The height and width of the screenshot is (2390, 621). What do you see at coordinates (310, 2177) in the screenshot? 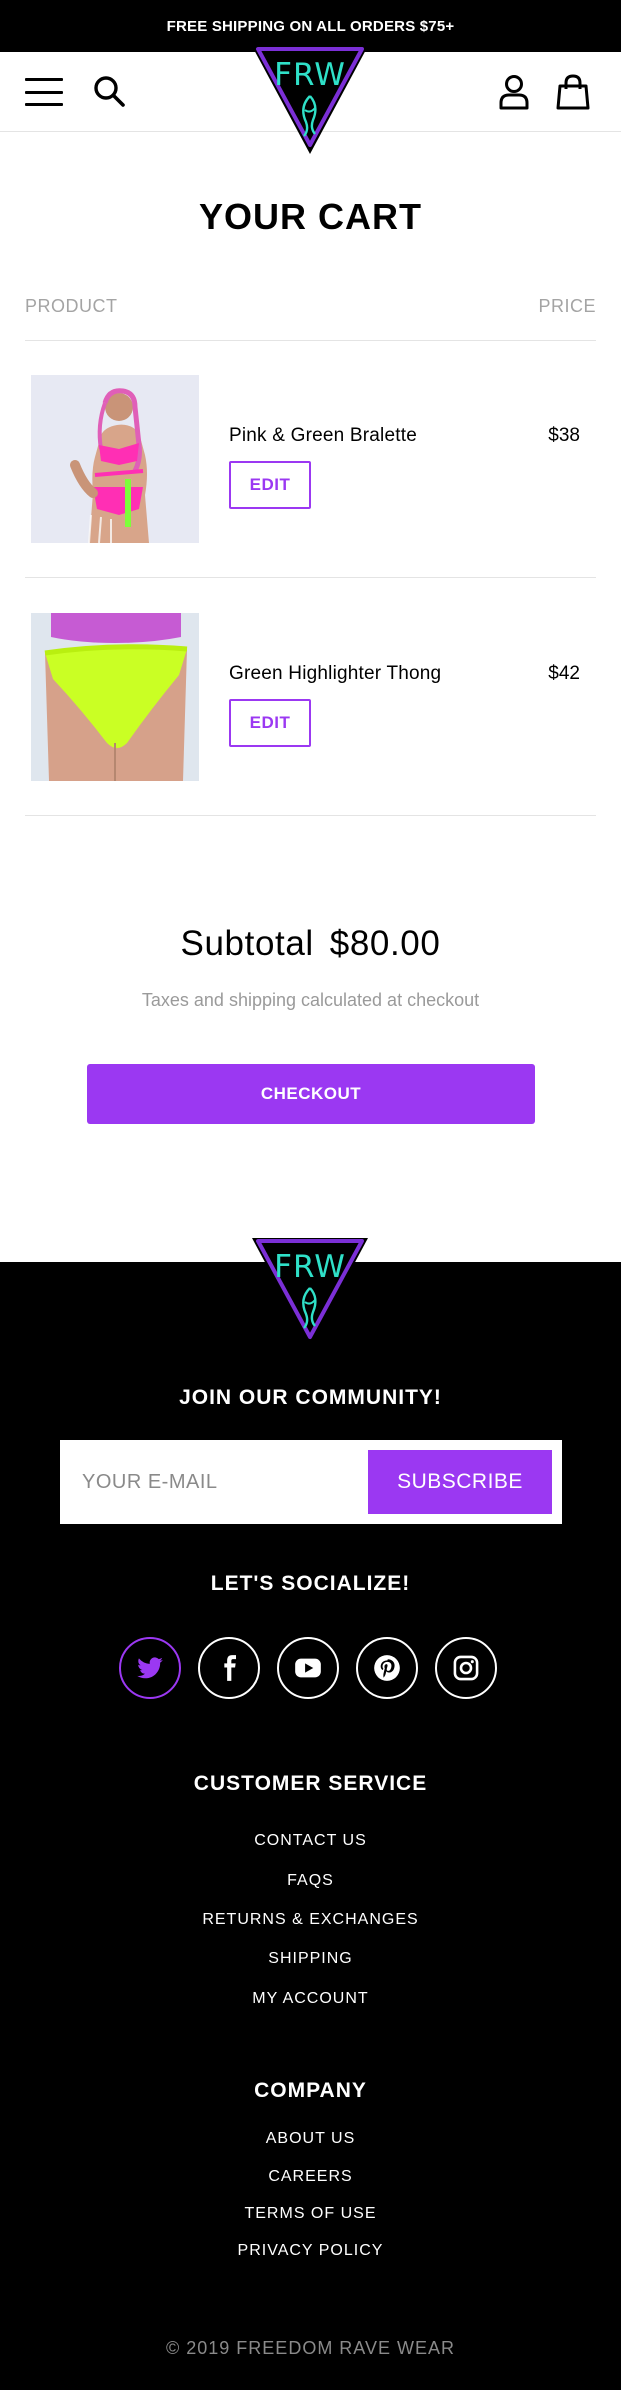
I see `footer-link-careers: CAREERS` at bounding box center [310, 2177].